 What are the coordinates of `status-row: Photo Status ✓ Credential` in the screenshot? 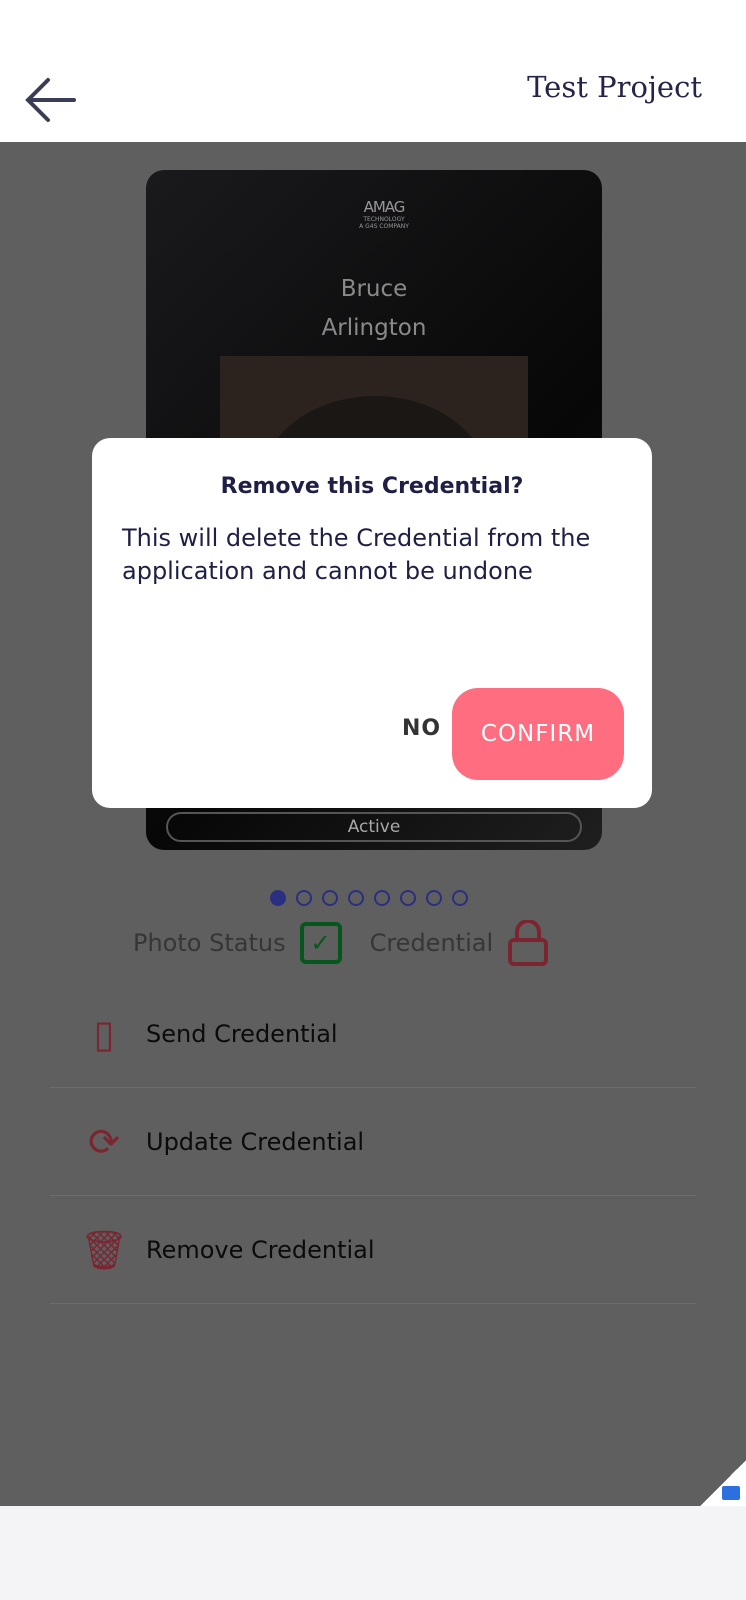 It's located at (341, 943).